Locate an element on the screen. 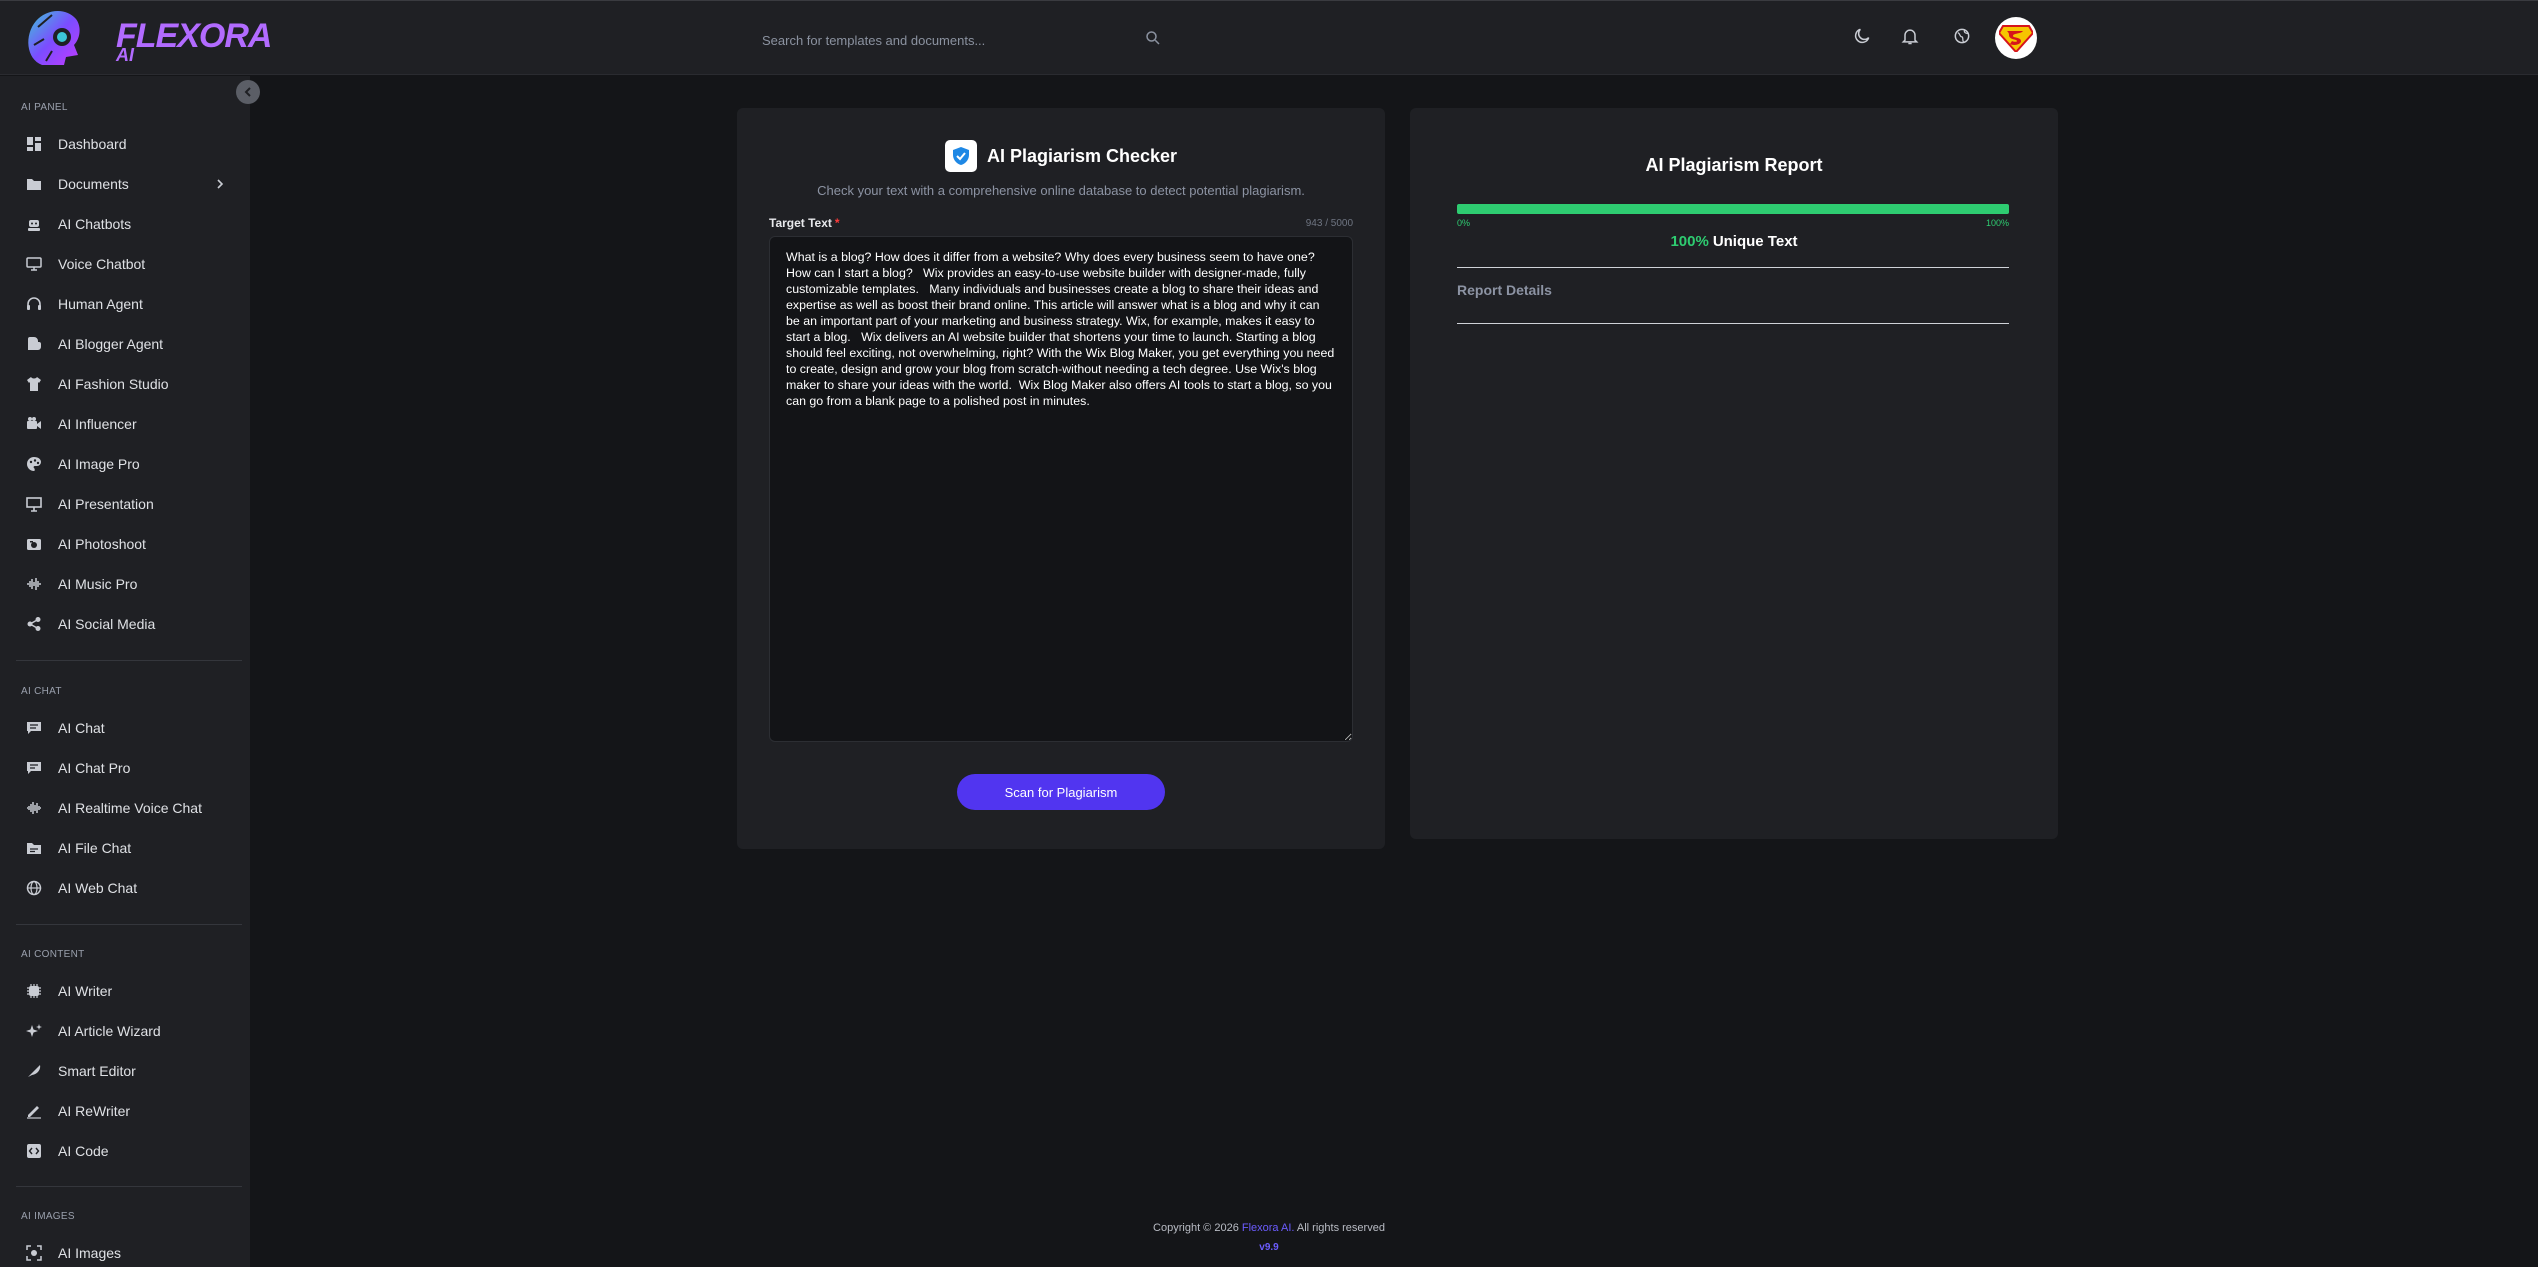  sidebar-item-documents: Documents is located at coordinates (125, 184).